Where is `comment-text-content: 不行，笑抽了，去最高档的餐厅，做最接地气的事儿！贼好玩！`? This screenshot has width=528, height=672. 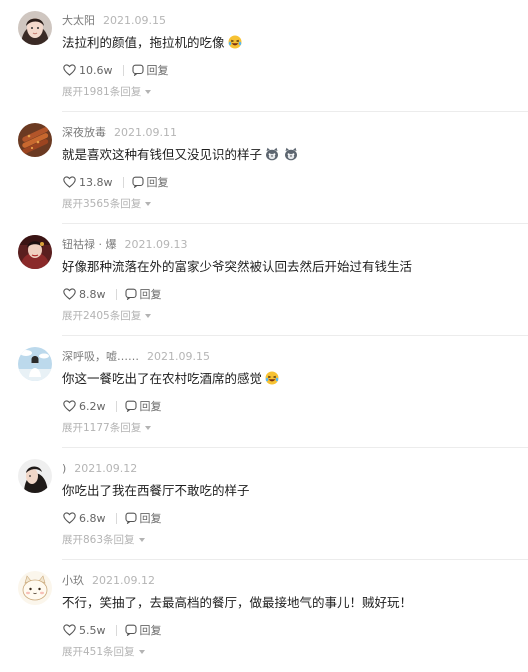
comment-text-content: 不行，笑抽了，去最高档的餐厅，做最接地气的事儿！贼好玩！ is located at coordinates (237, 602).